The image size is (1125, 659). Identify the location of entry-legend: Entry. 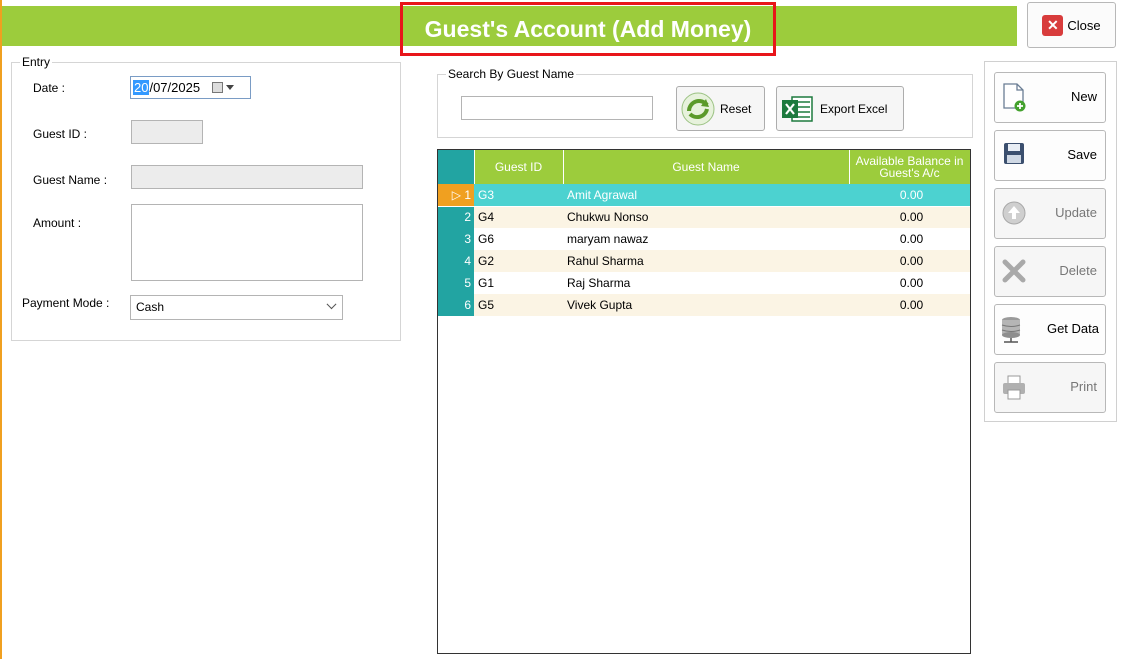
(36, 62).